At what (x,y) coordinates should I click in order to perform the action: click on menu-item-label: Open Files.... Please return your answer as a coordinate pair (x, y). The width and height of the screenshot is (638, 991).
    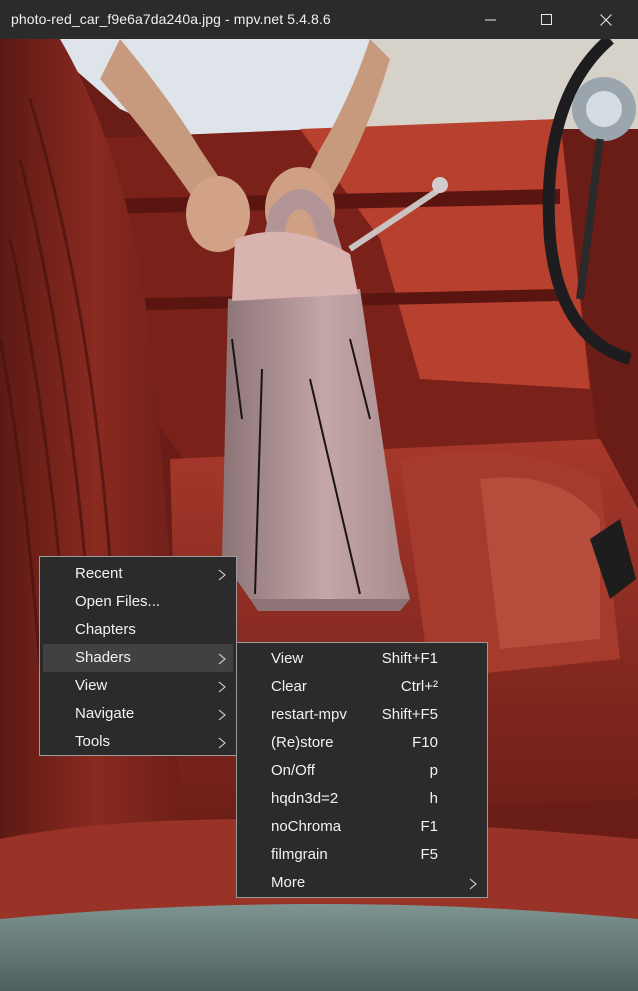
    Looking at the image, I should click on (118, 601).